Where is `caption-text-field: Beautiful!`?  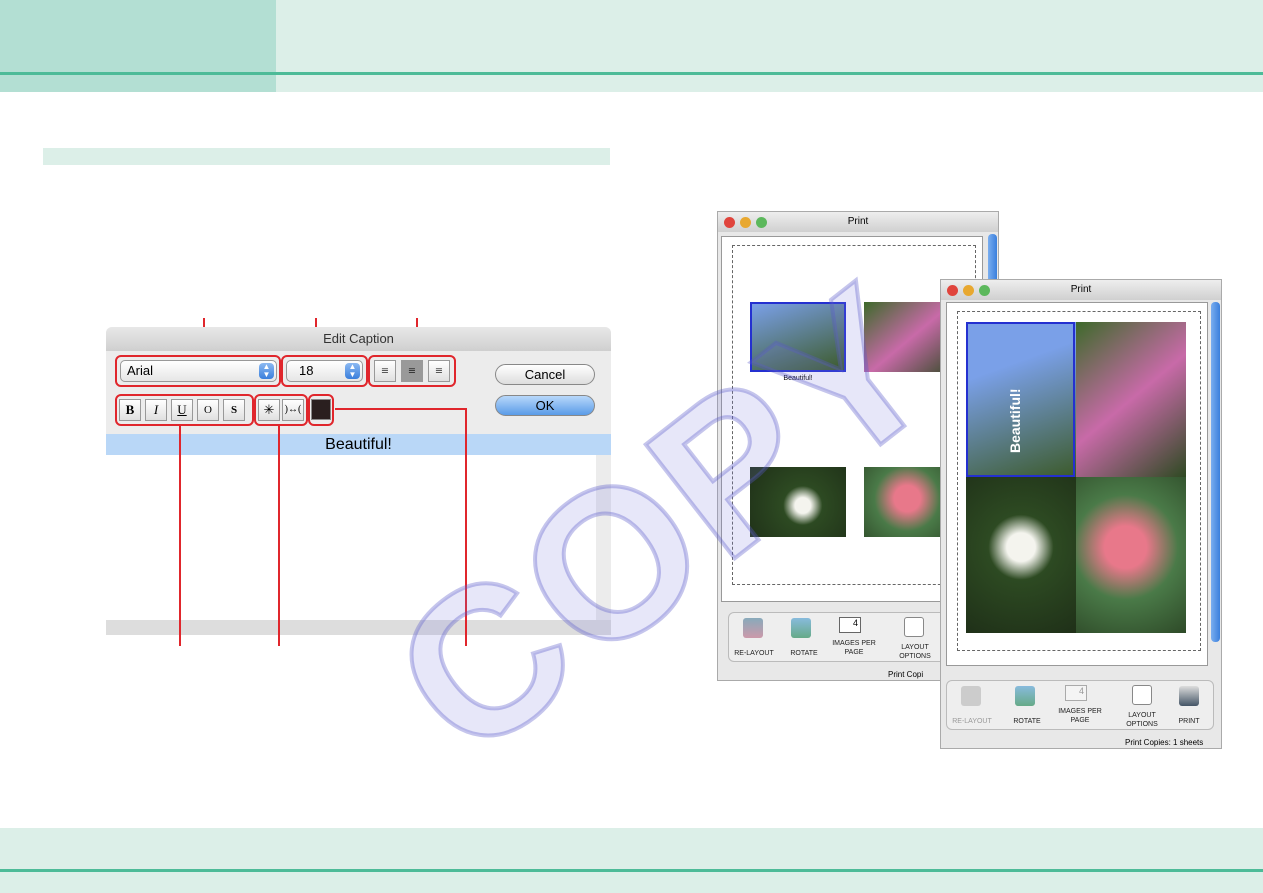
caption-text-field: Beautiful! is located at coordinates (358, 444).